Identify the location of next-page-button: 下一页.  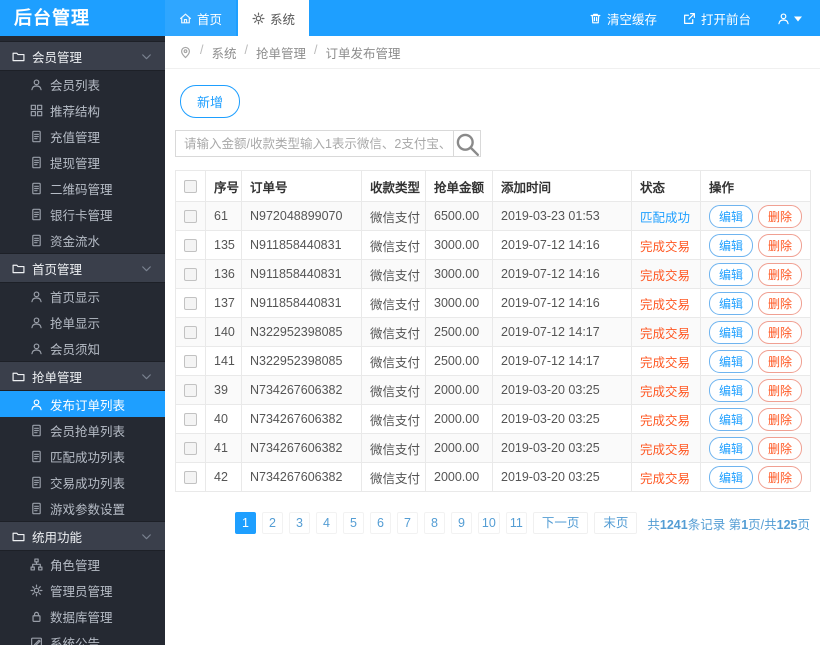
(560, 523).